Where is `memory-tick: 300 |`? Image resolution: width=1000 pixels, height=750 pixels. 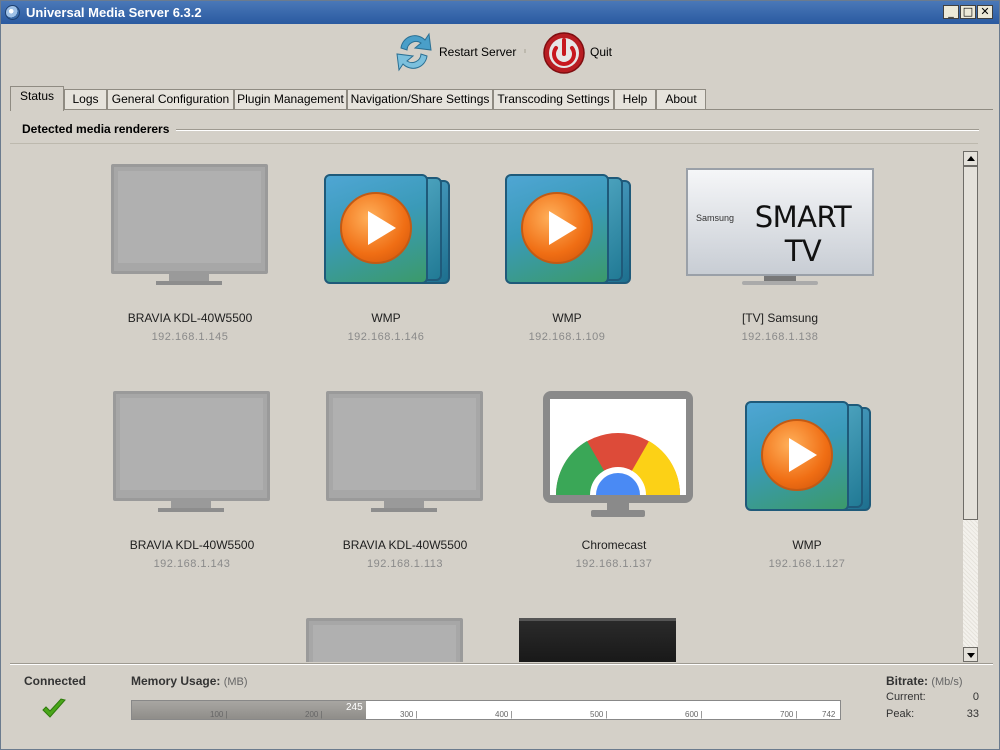
memory-tick: 300 | is located at coordinates (409, 714).